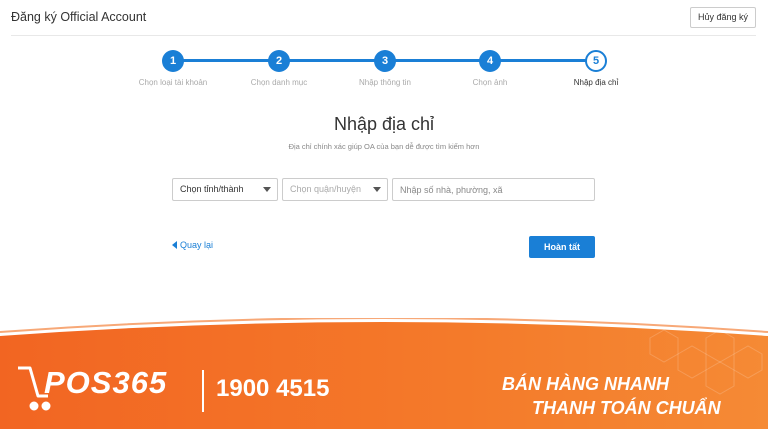 The image size is (768, 429). I want to click on step-5: 5 Nhập địa chỉ, so click(596, 67).